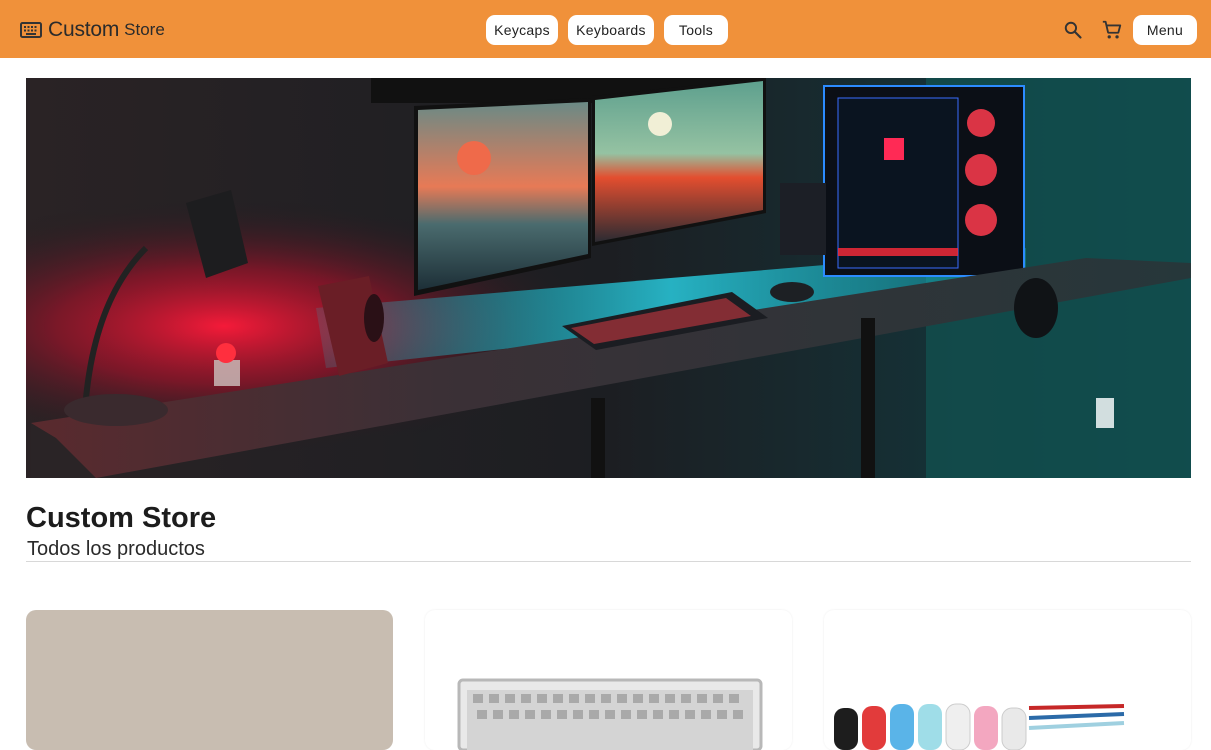  I want to click on nav-keycaps-button: Keycaps, so click(522, 30).